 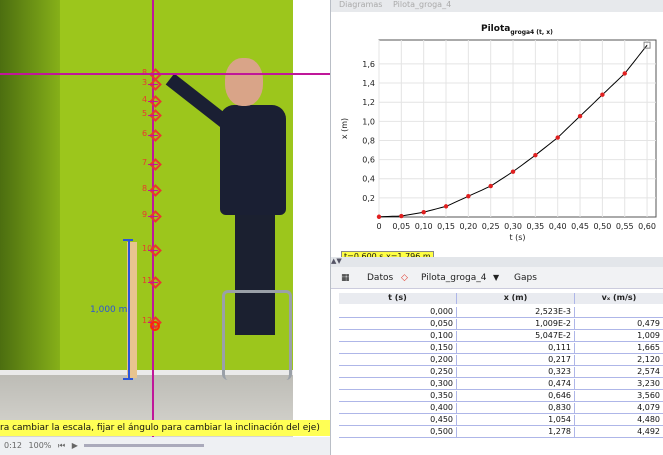 I want to click on person-body, so click(x=253, y=160).